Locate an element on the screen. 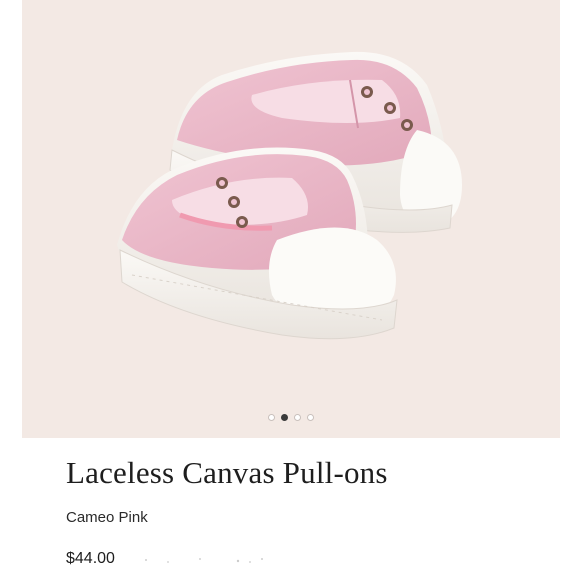  redacted-text is located at coordinates (204, 560).